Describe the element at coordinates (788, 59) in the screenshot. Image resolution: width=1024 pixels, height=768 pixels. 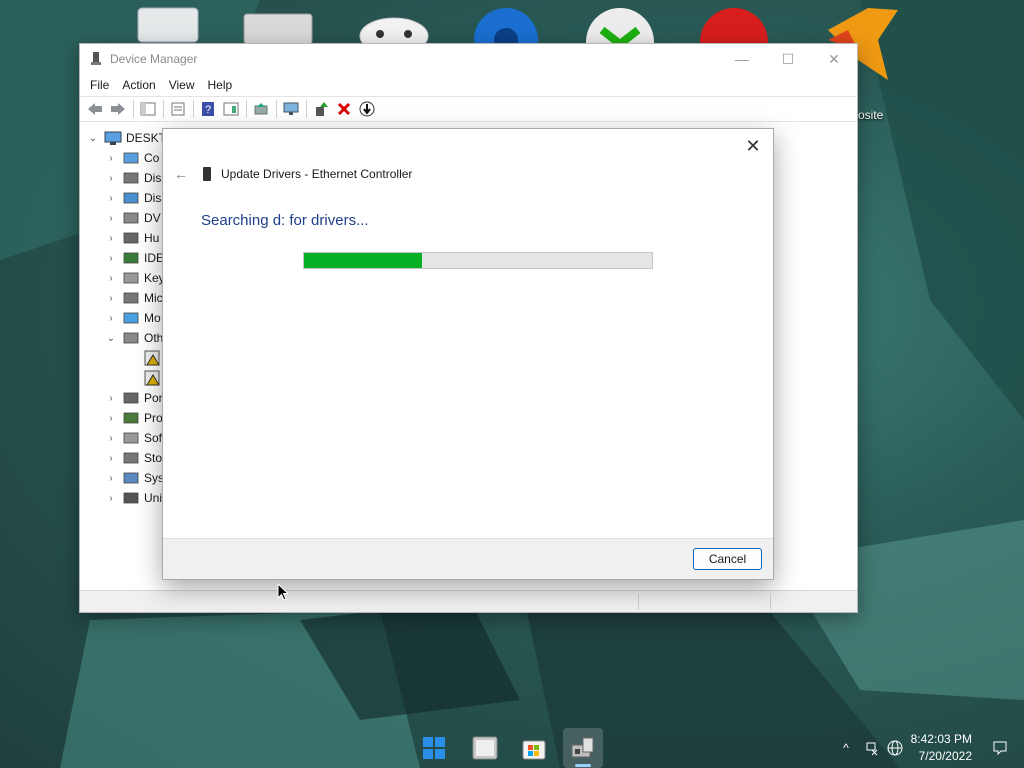
I see `maximize-button: ☐` at that location.